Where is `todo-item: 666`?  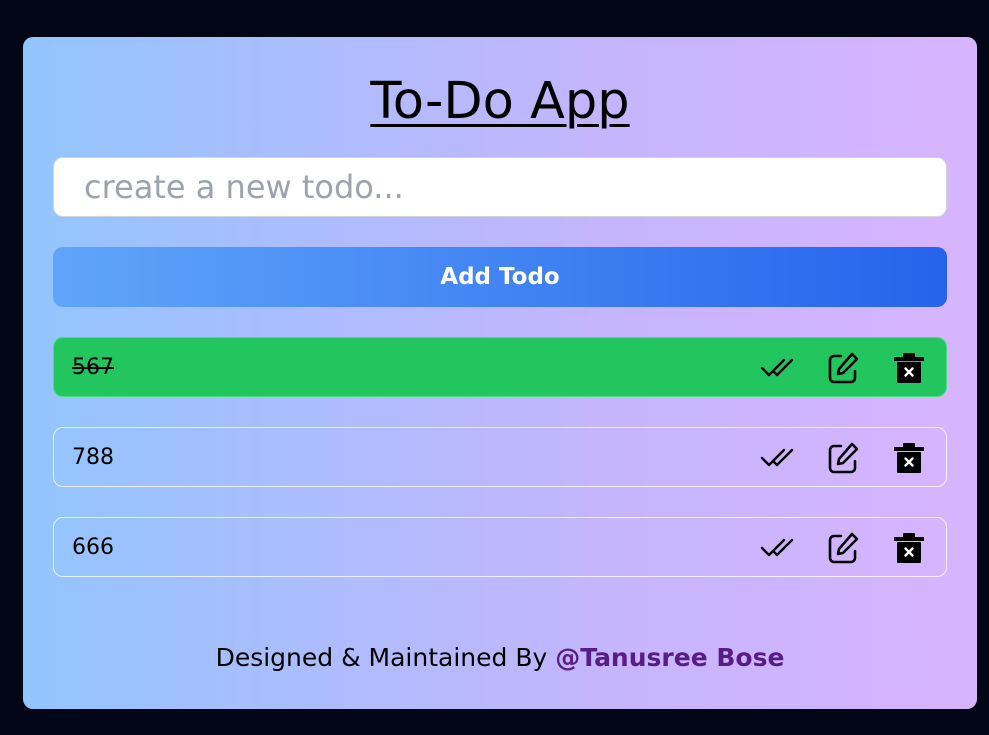
todo-item: 666 is located at coordinates (500, 547).